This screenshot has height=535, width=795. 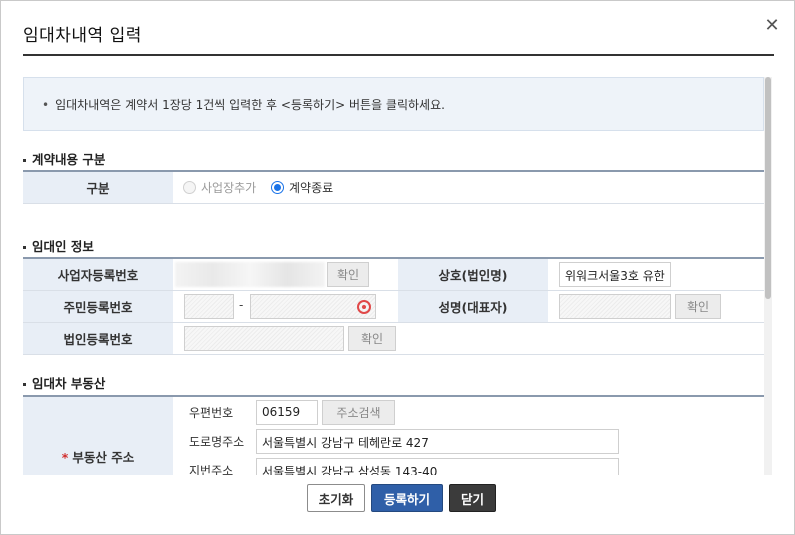 I want to click on vertical-scrollbar, so click(x=768, y=276).